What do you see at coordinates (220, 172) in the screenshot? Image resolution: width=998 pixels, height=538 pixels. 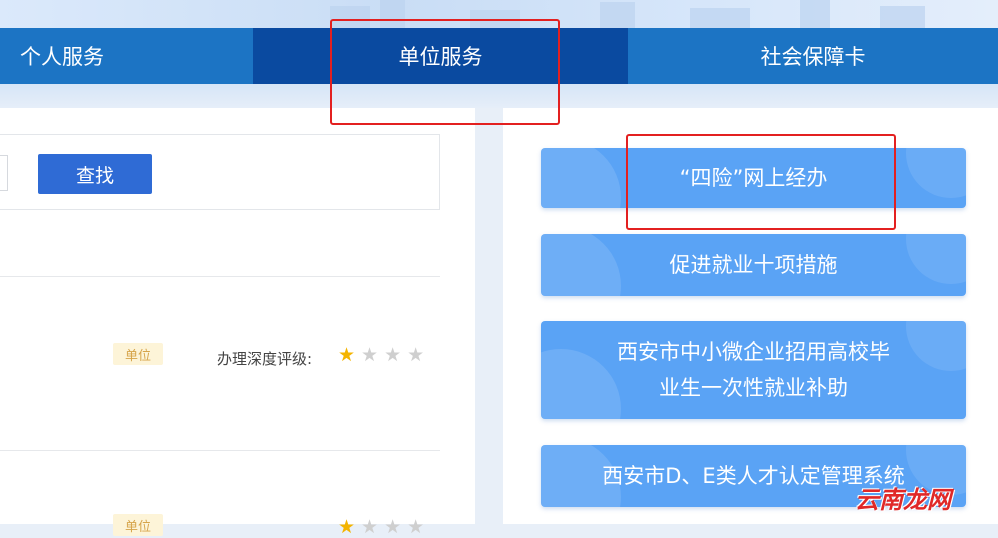 I see `search-bar: 查找` at bounding box center [220, 172].